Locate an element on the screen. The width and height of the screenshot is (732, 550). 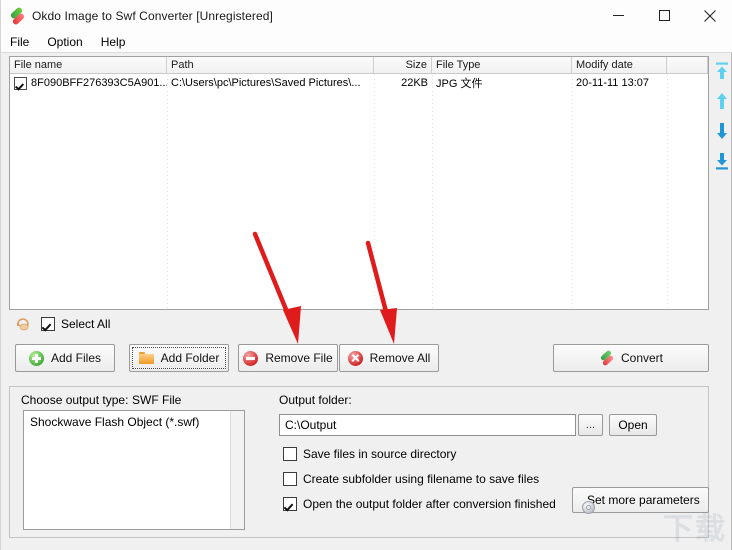
window-controls is located at coordinates (663, 15).